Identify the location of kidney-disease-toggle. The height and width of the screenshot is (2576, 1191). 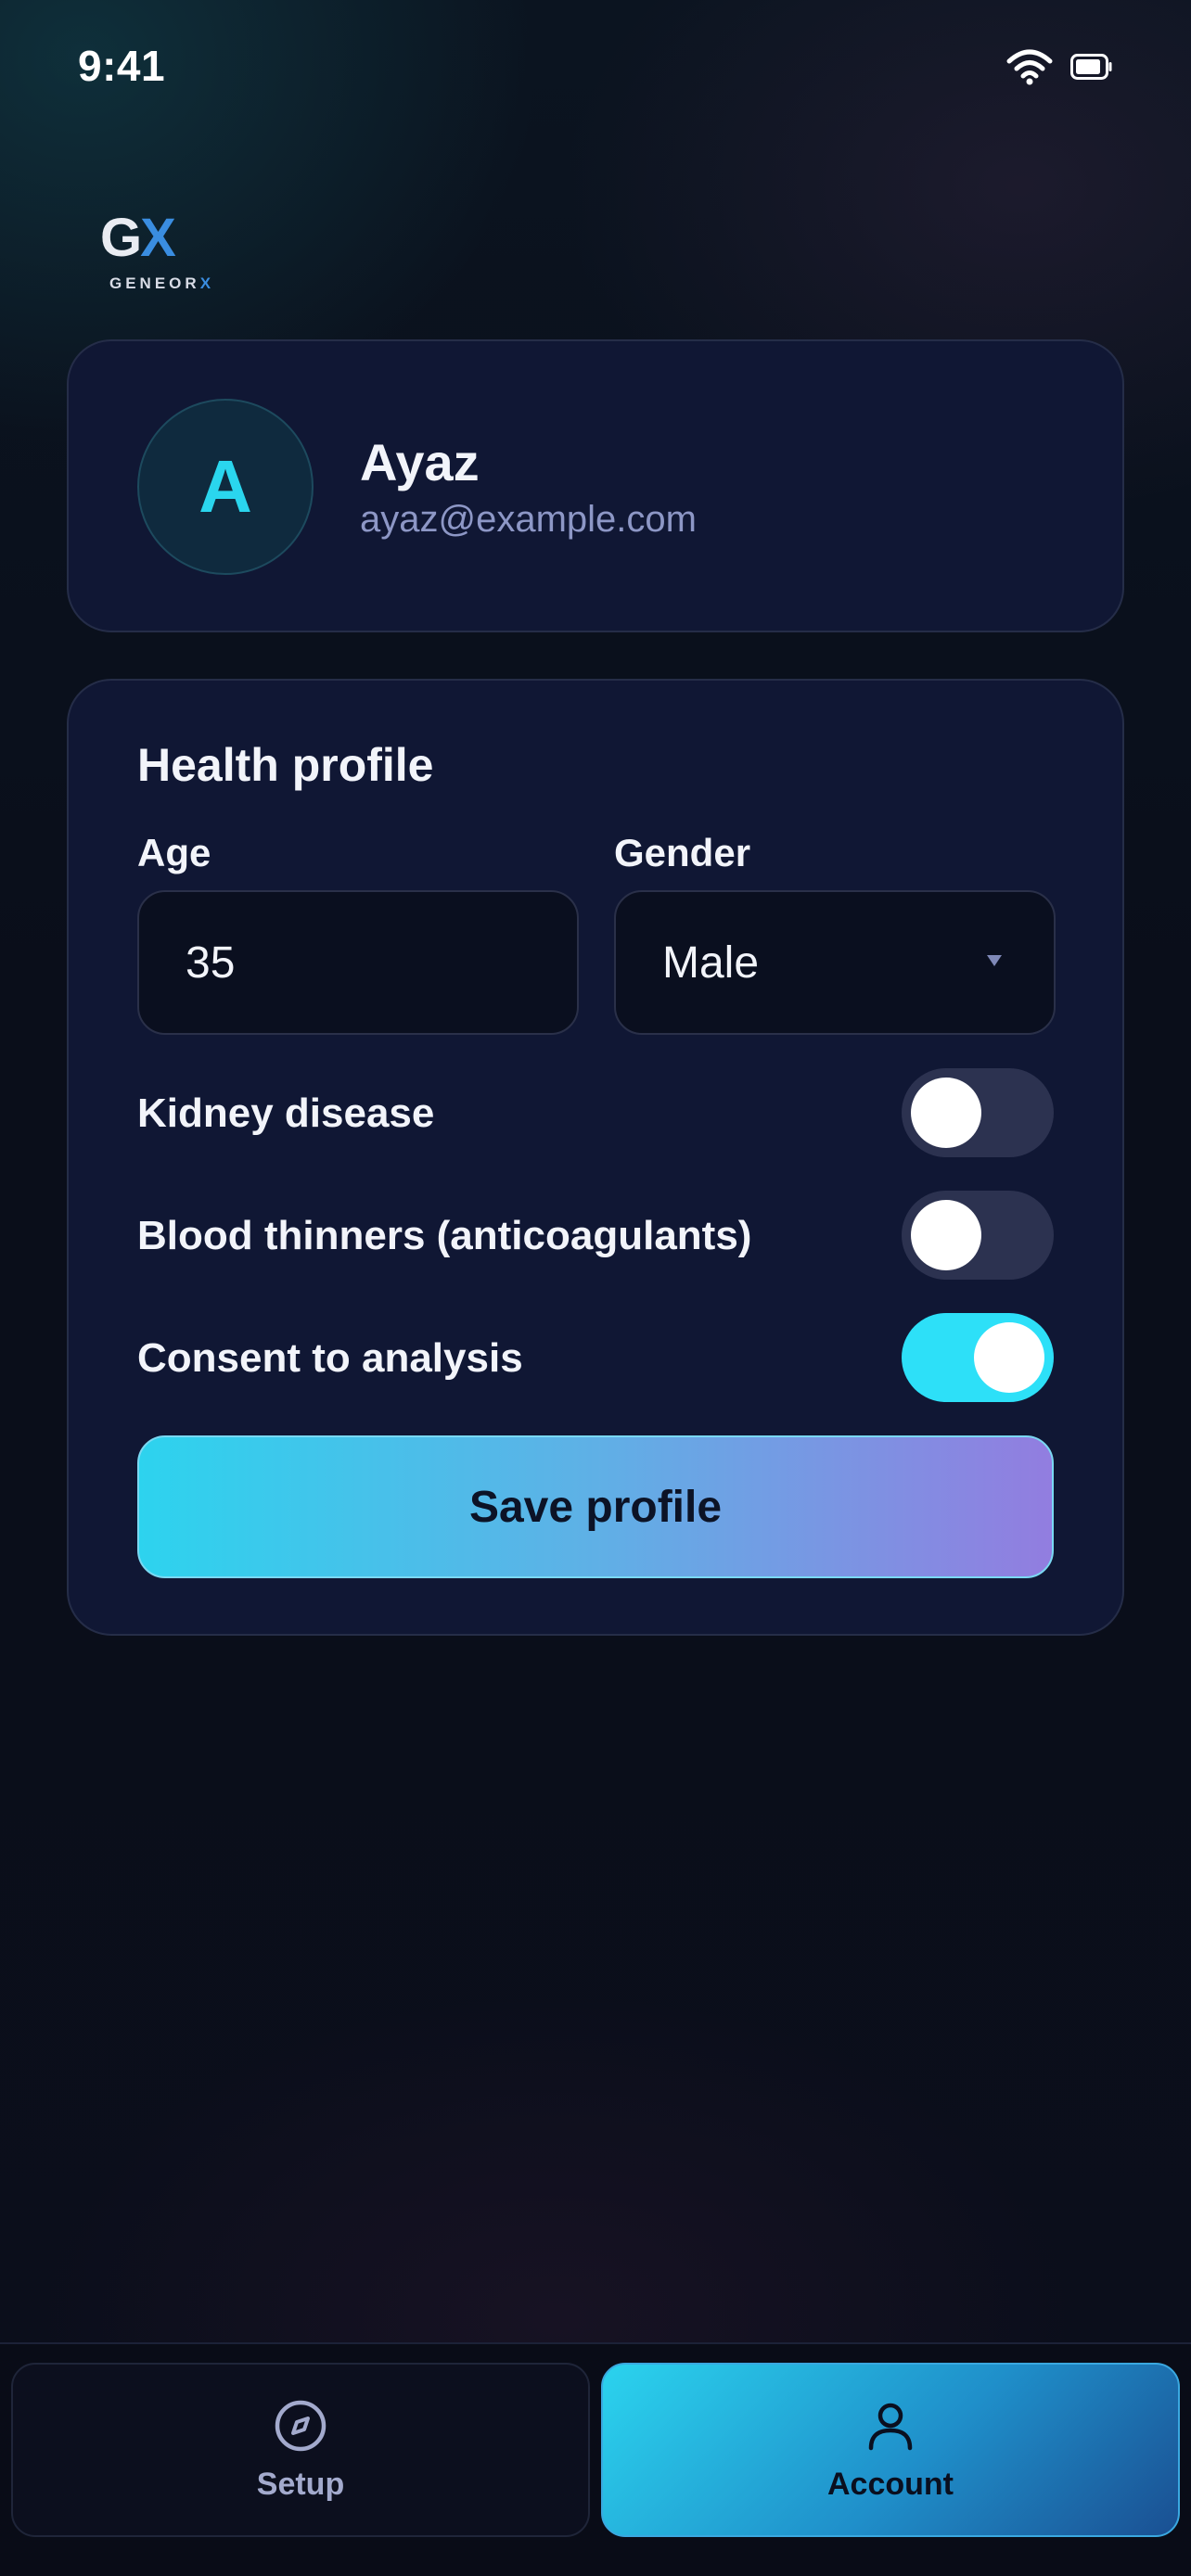
(978, 1112).